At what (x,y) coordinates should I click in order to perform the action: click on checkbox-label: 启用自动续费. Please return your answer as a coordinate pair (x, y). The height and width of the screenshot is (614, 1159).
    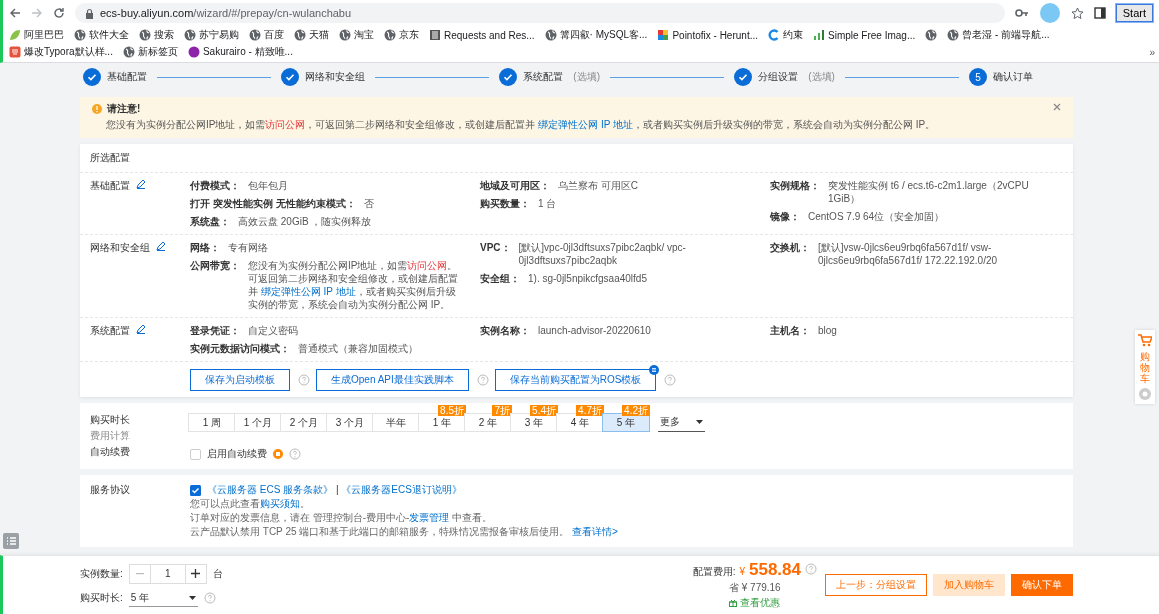
    Looking at the image, I should click on (237, 454).